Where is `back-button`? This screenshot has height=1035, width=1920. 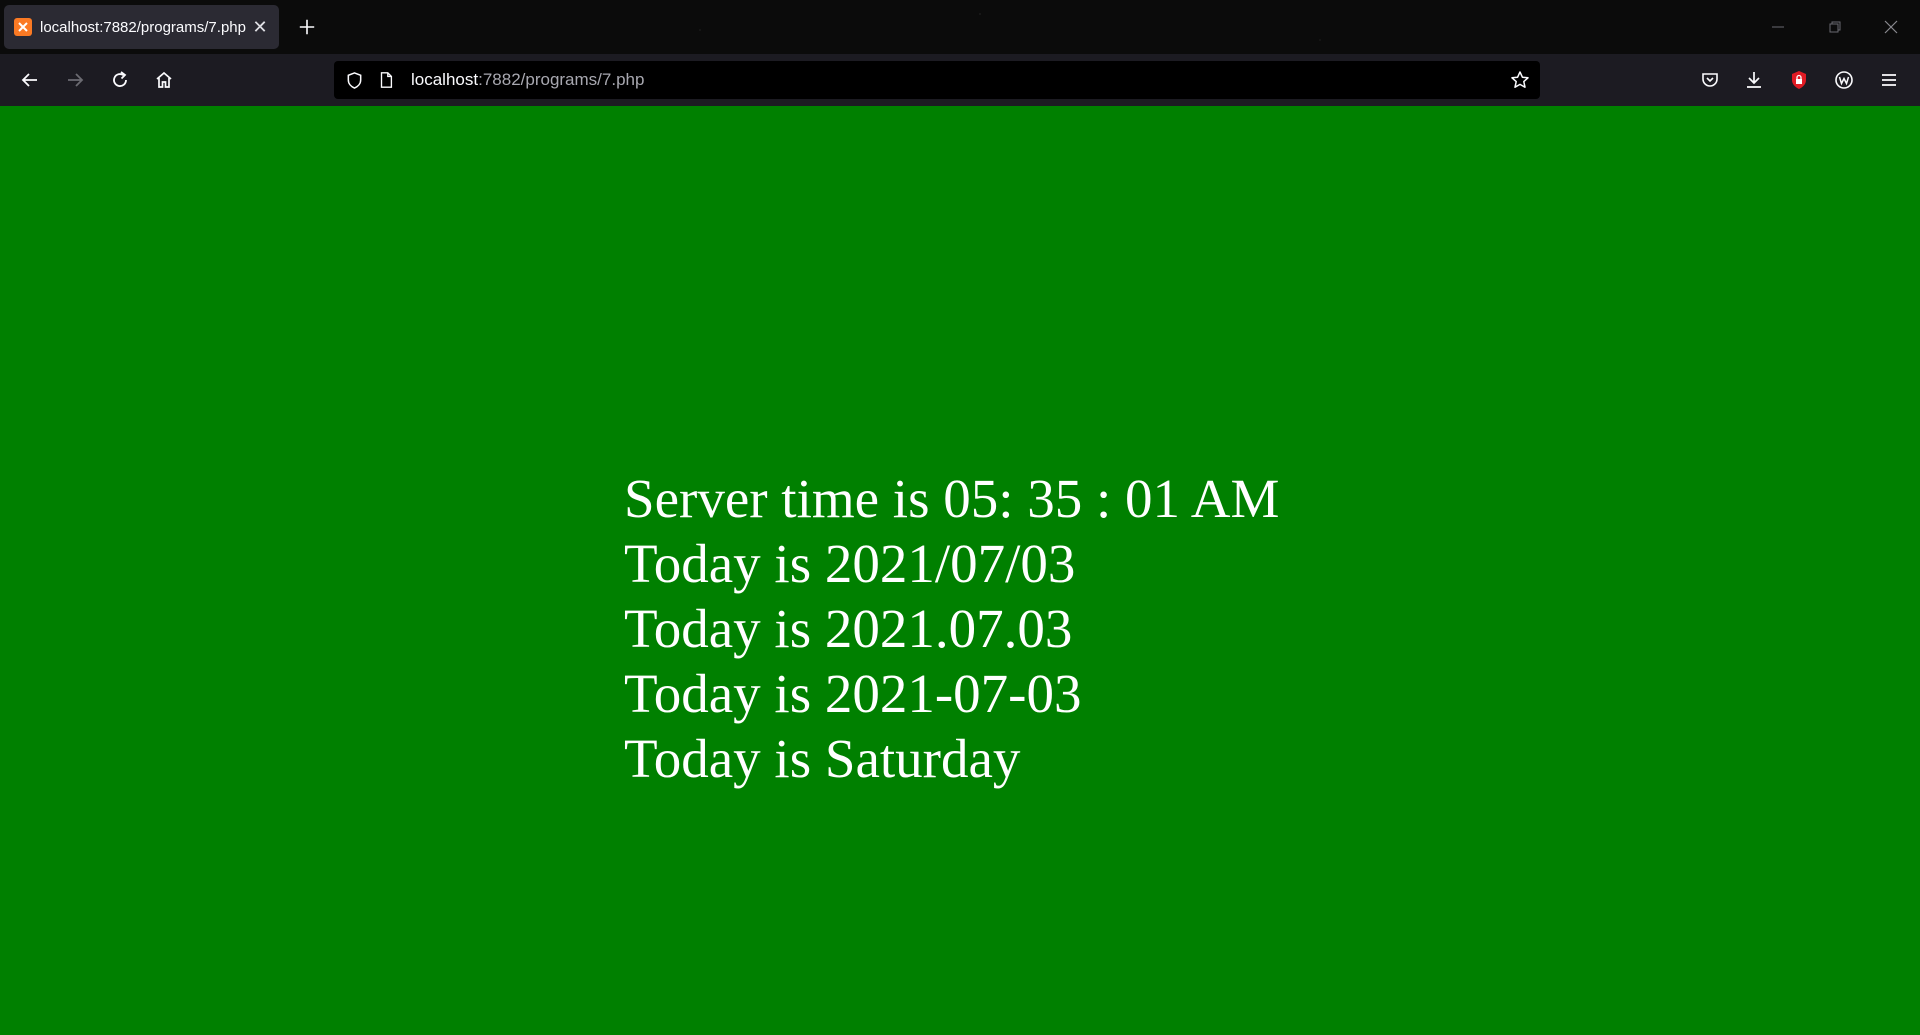
back-button is located at coordinates (30, 80).